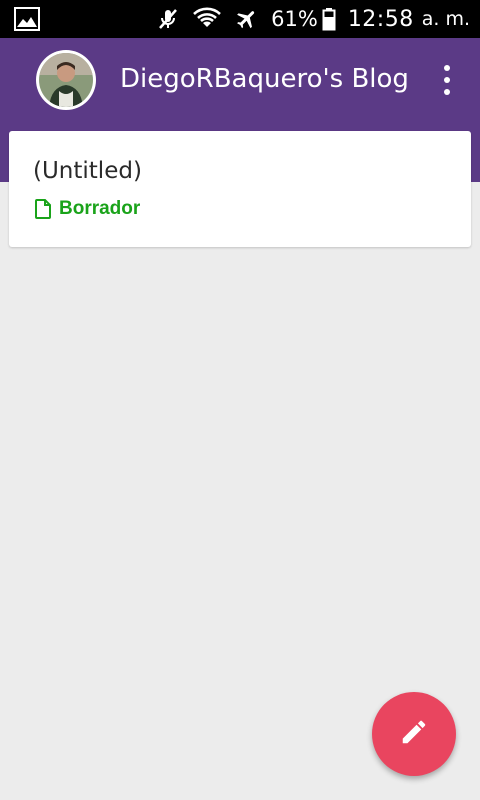  I want to click on post-status: Borrador, so click(87, 209).